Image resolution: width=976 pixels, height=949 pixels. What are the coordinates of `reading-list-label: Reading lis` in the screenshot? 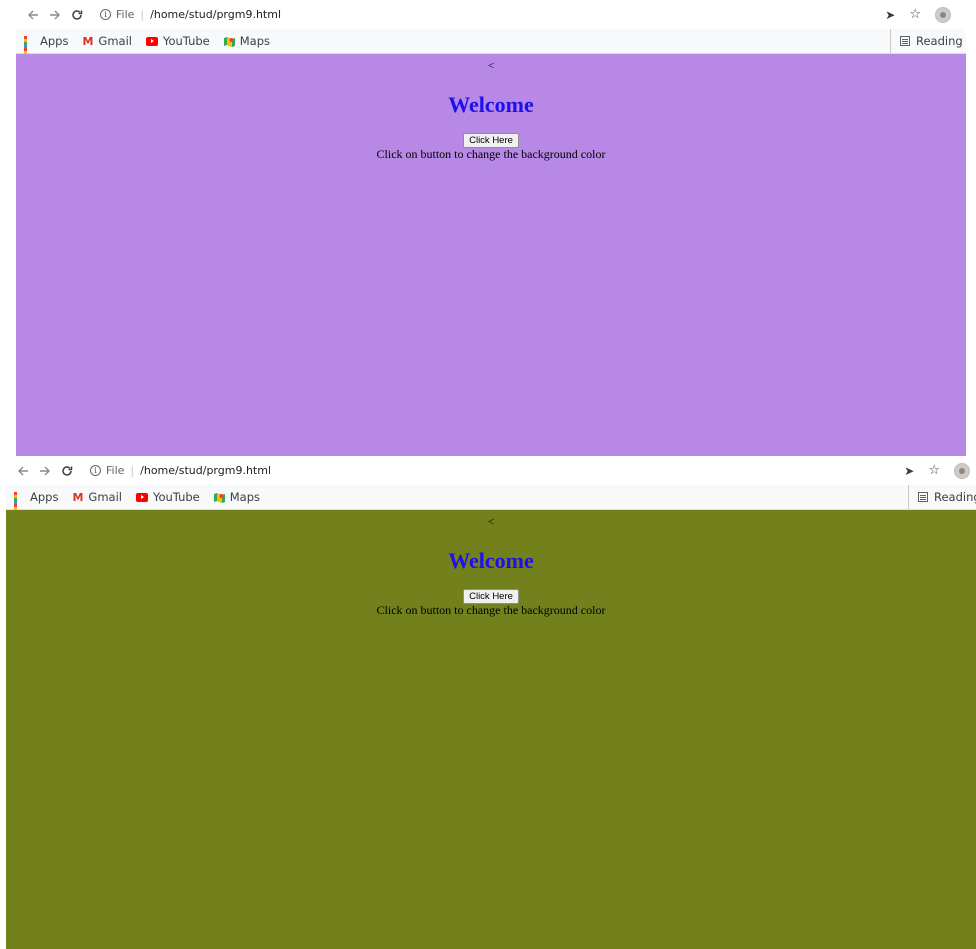 It's located at (941, 41).